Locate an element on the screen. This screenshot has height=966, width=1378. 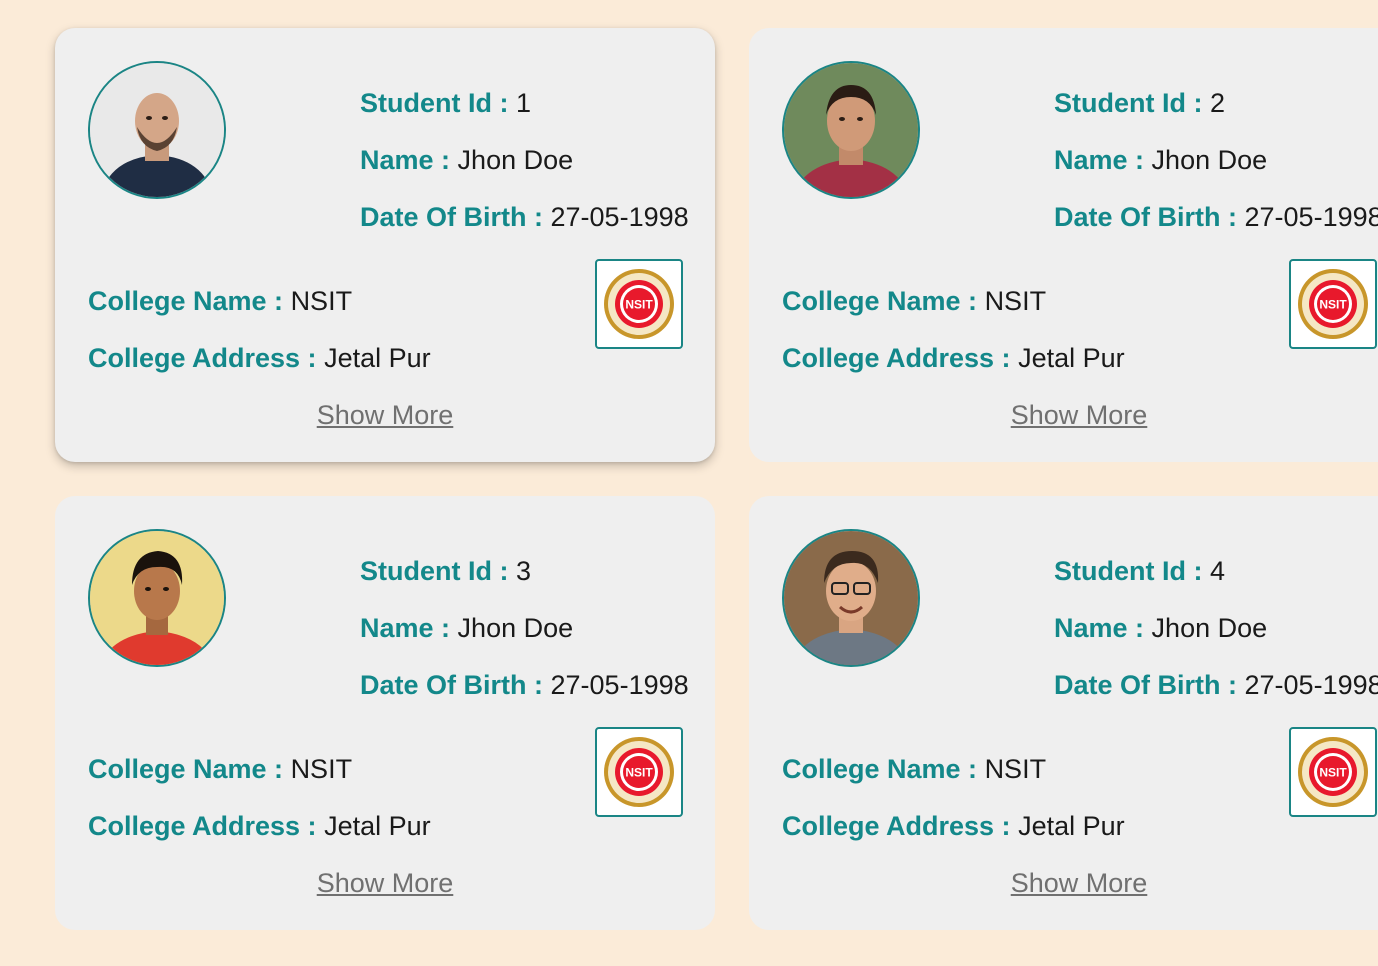
student-id-row: Student Id : 2 is located at coordinates (1139, 103).